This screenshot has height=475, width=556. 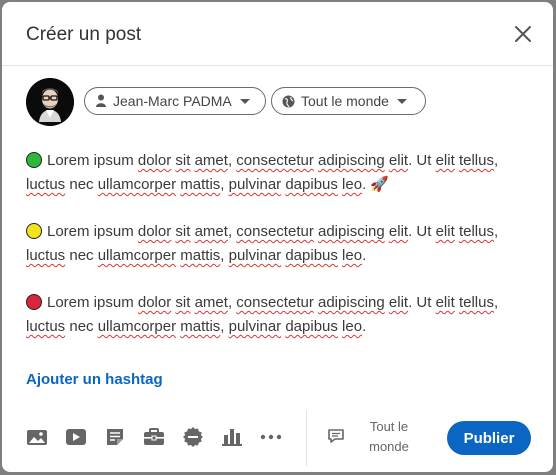 I want to click on rocket-emoji: 🚀, so click(x=380, y=184).